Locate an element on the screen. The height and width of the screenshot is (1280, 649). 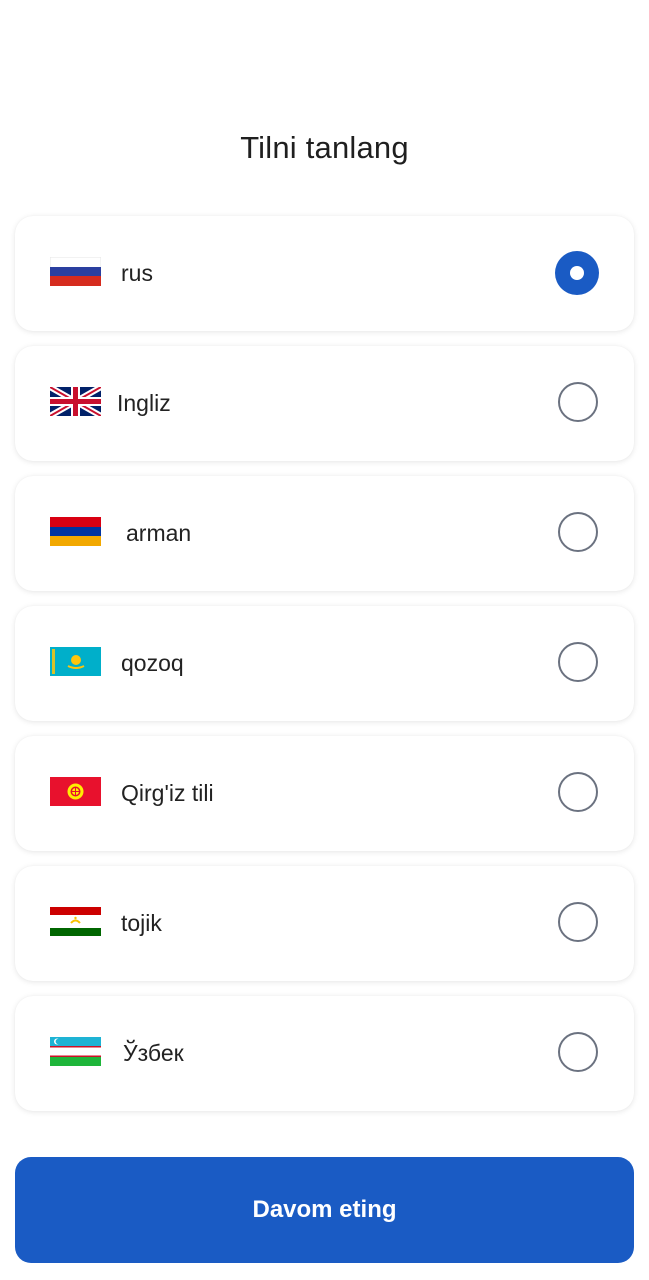
language-option-armenian: arman is located at coordinates (324, 533).